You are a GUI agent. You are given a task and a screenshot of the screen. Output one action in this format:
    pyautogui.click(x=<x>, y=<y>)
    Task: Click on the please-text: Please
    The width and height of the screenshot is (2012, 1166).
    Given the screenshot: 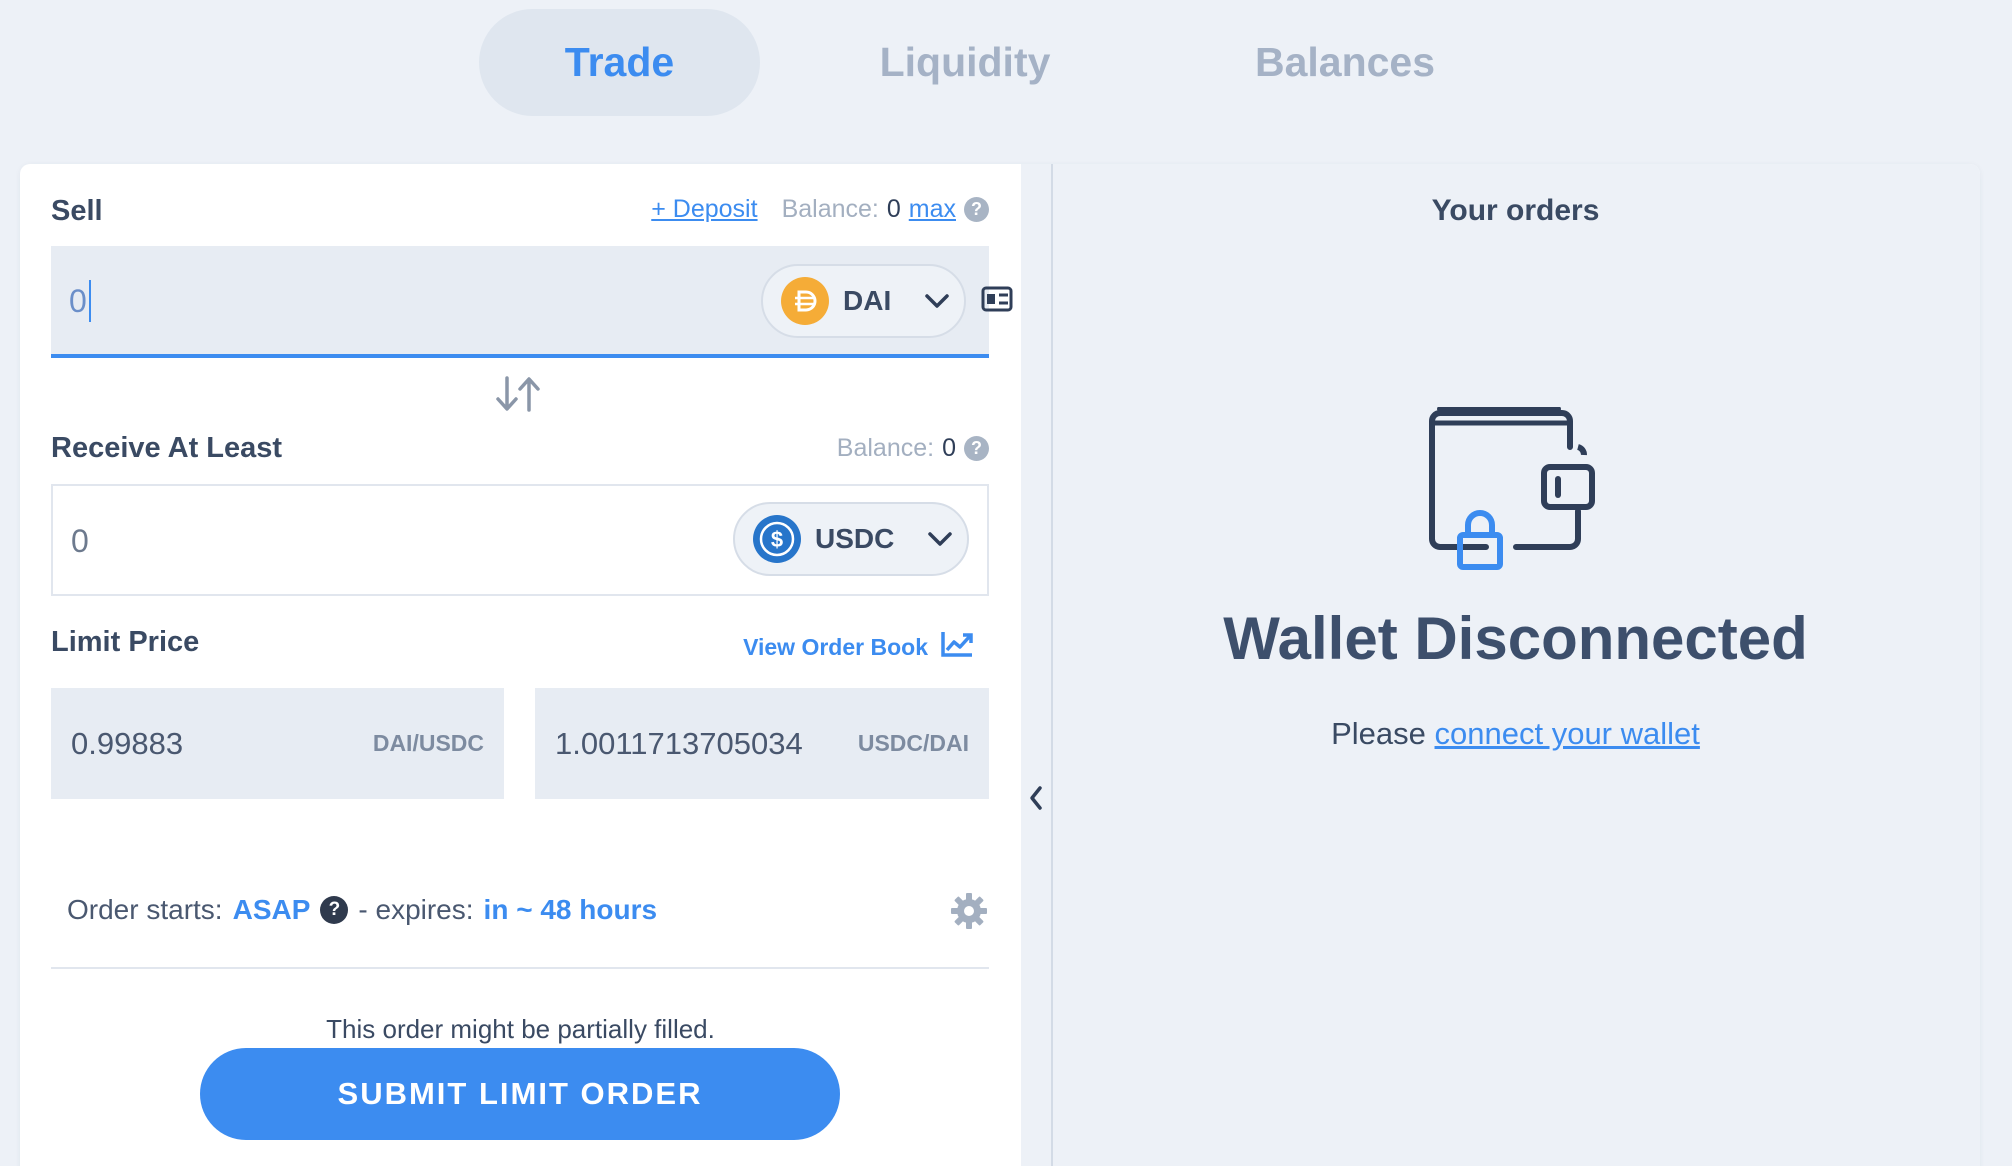 What is the action you would take?
    pyautogui.click(x=1378, y=733)
    